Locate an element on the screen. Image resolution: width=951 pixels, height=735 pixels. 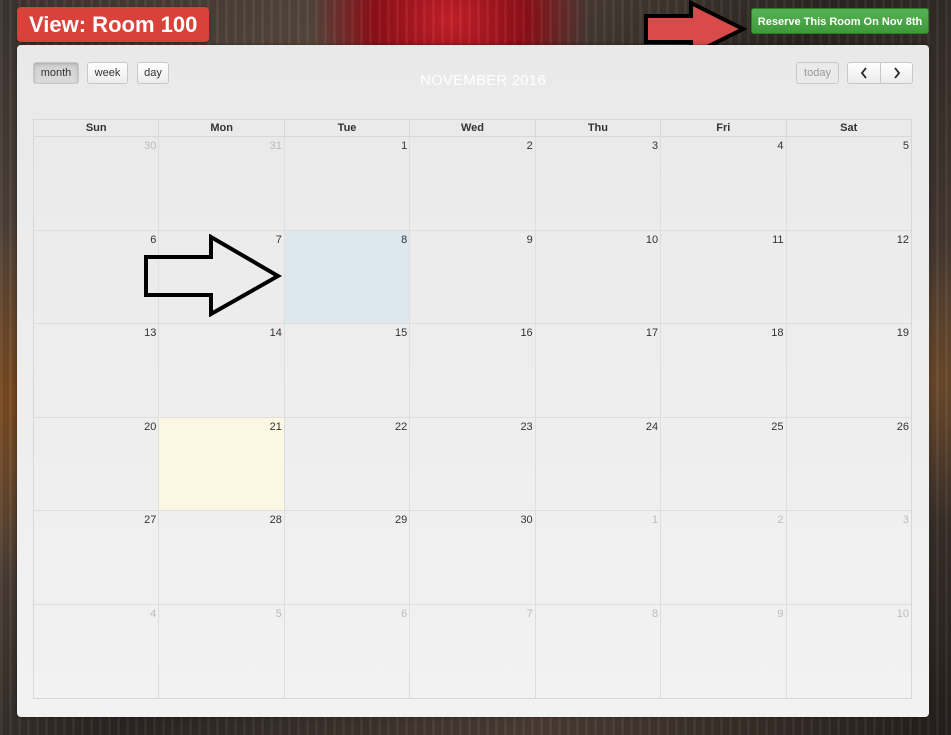
day-cell: 20 is located at coordinates (97, 463).